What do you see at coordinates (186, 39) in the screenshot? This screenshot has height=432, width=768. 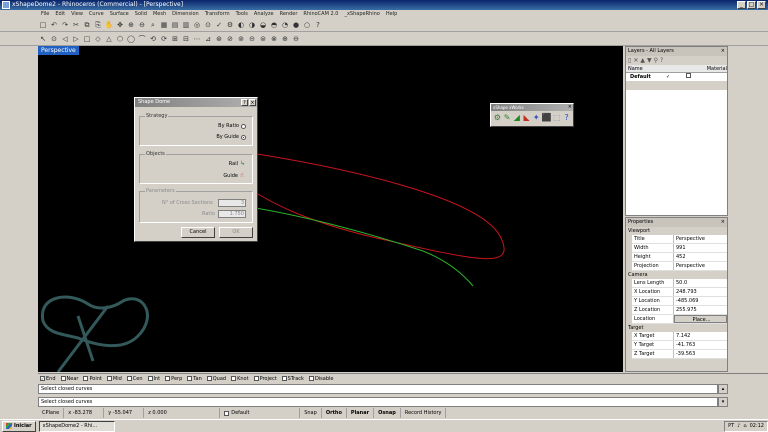 I see `row2-tool-14-icon: ⊟` at bounding box center [186, 39].